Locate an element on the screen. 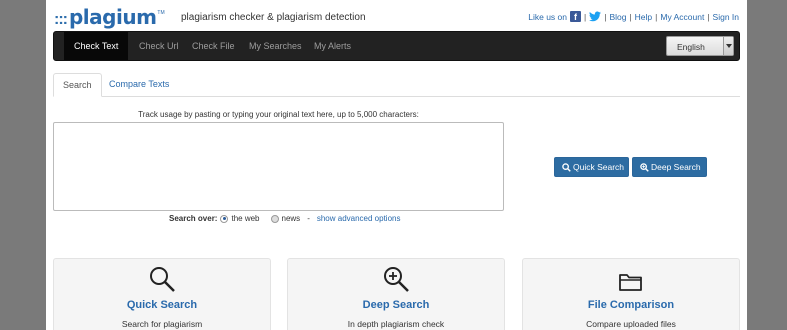  advanced-options-link: show advanced options is located at coordinates (359, 218).